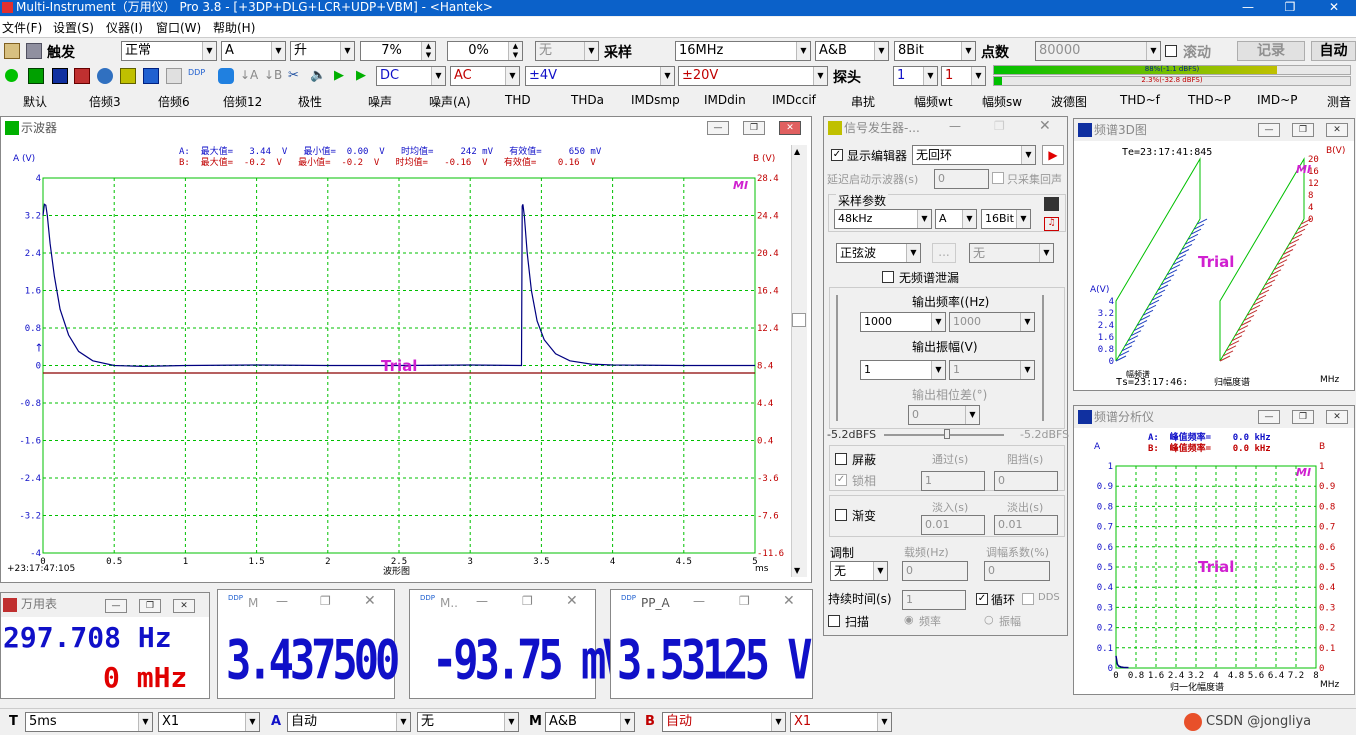 This screenshot has width=1356, height=735. Describe the element at coordinates (1290, 8) in the screenshot. I see `maximize-button: ❐` at that location.